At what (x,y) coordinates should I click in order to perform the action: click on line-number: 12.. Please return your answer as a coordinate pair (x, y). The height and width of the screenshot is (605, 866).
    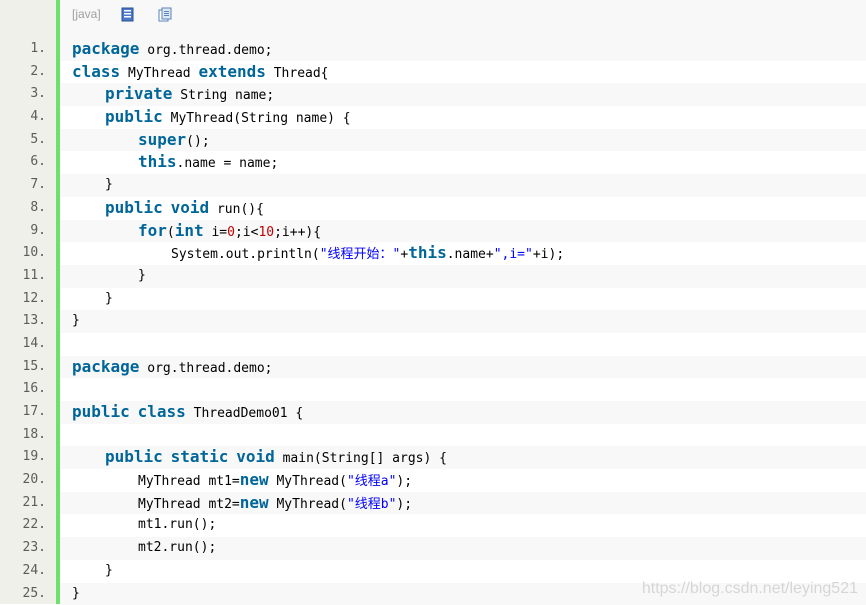
    Looking at the image, I should click on (23, 299).